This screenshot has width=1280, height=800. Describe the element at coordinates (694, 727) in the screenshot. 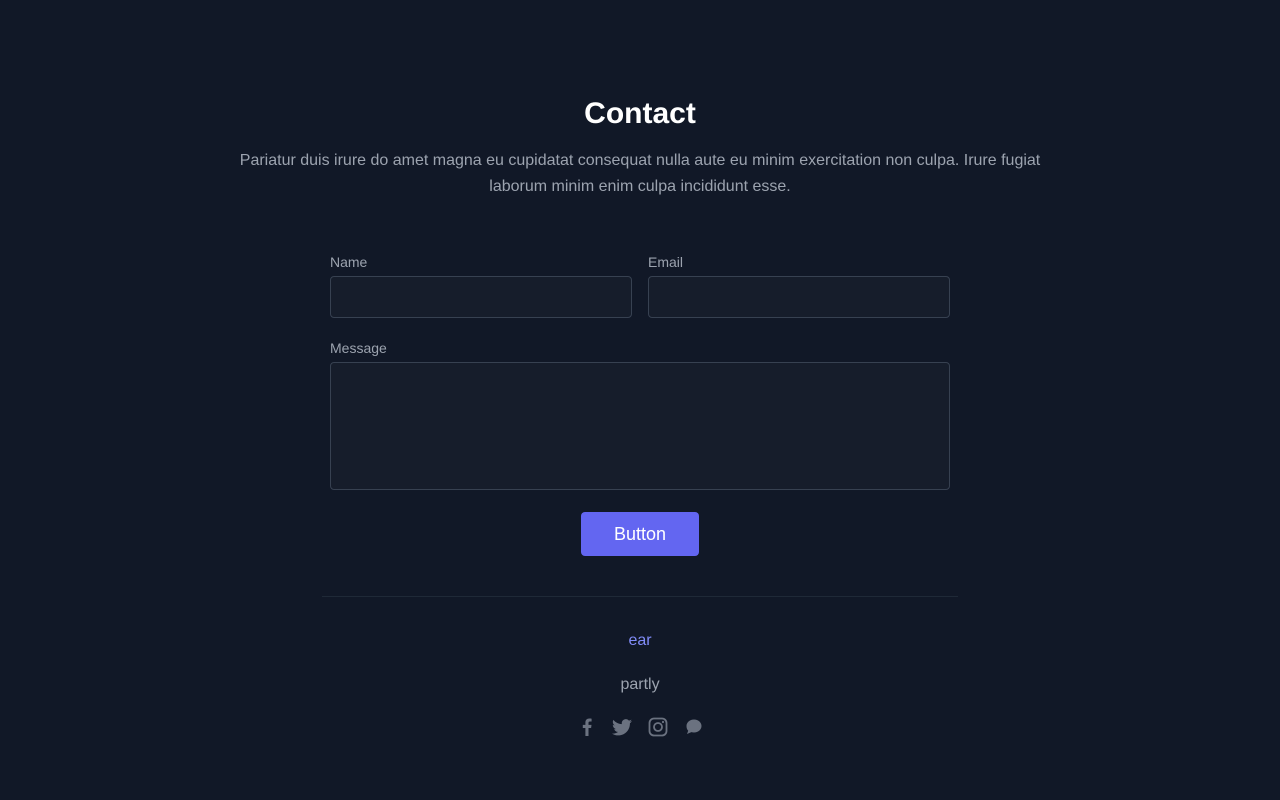

I see `chat-icon` at that location.